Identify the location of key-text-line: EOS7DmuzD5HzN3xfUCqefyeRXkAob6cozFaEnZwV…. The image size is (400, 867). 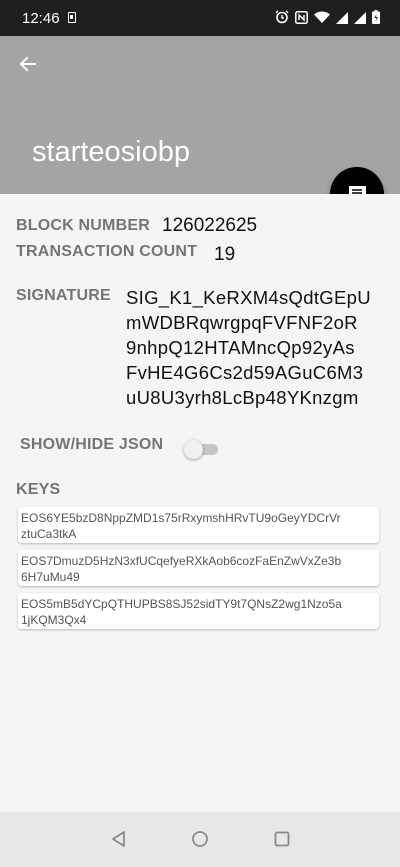
(181, 561).